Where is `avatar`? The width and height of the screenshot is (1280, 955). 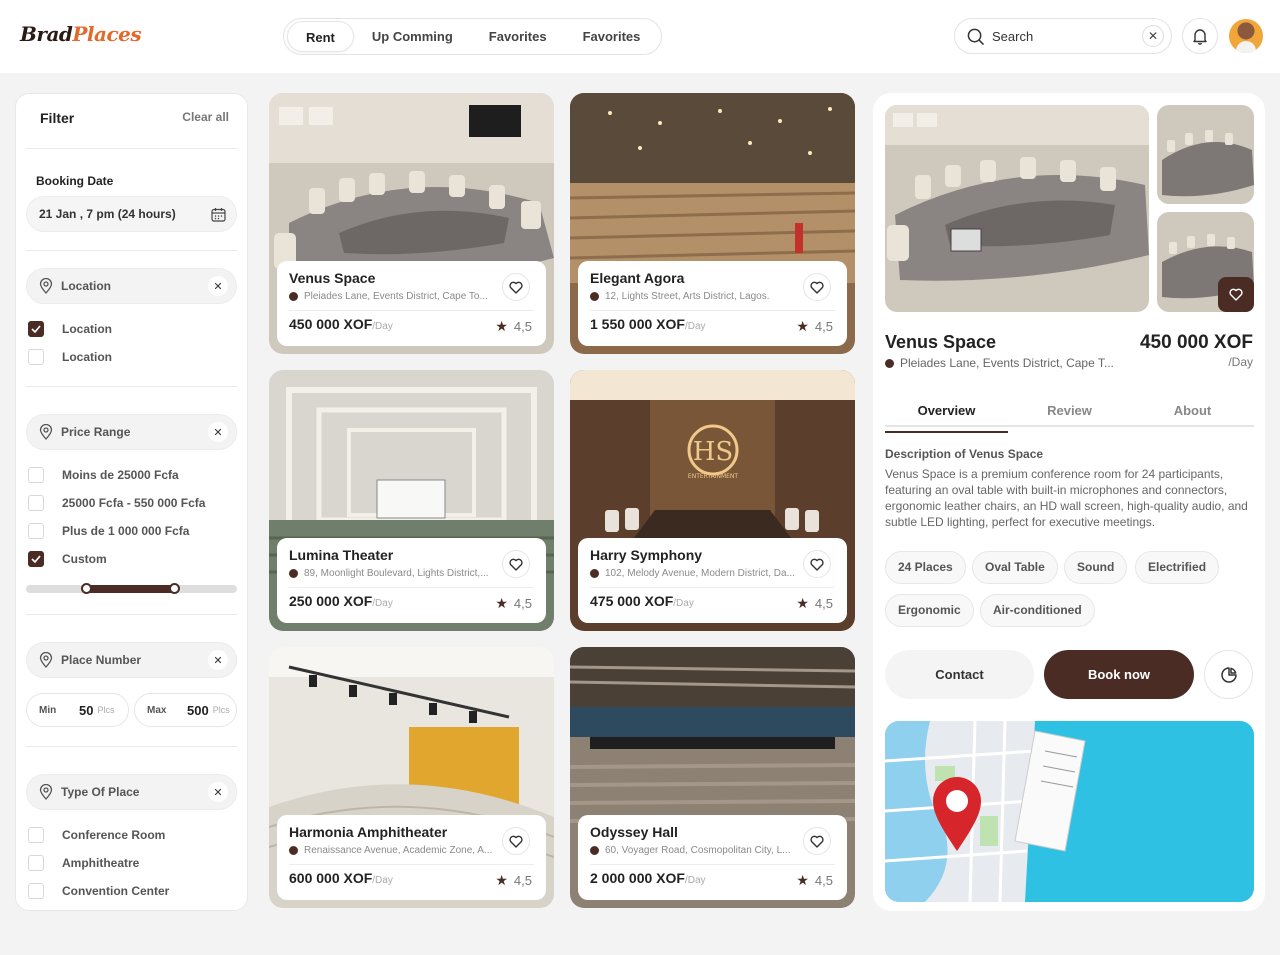 avatar is located at coordinates (1246, 36).